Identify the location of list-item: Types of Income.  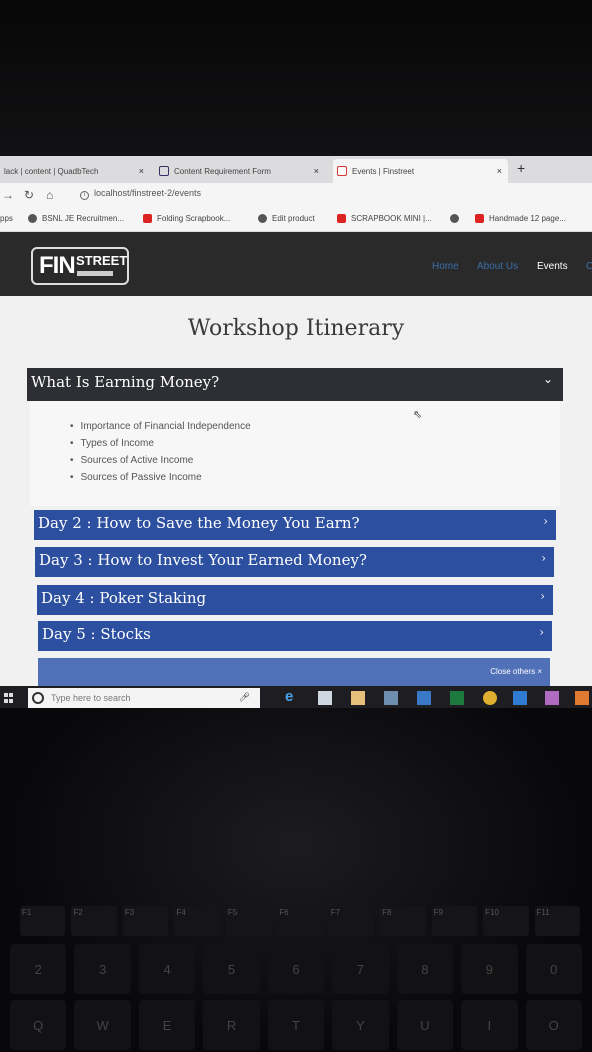
(160, 446).